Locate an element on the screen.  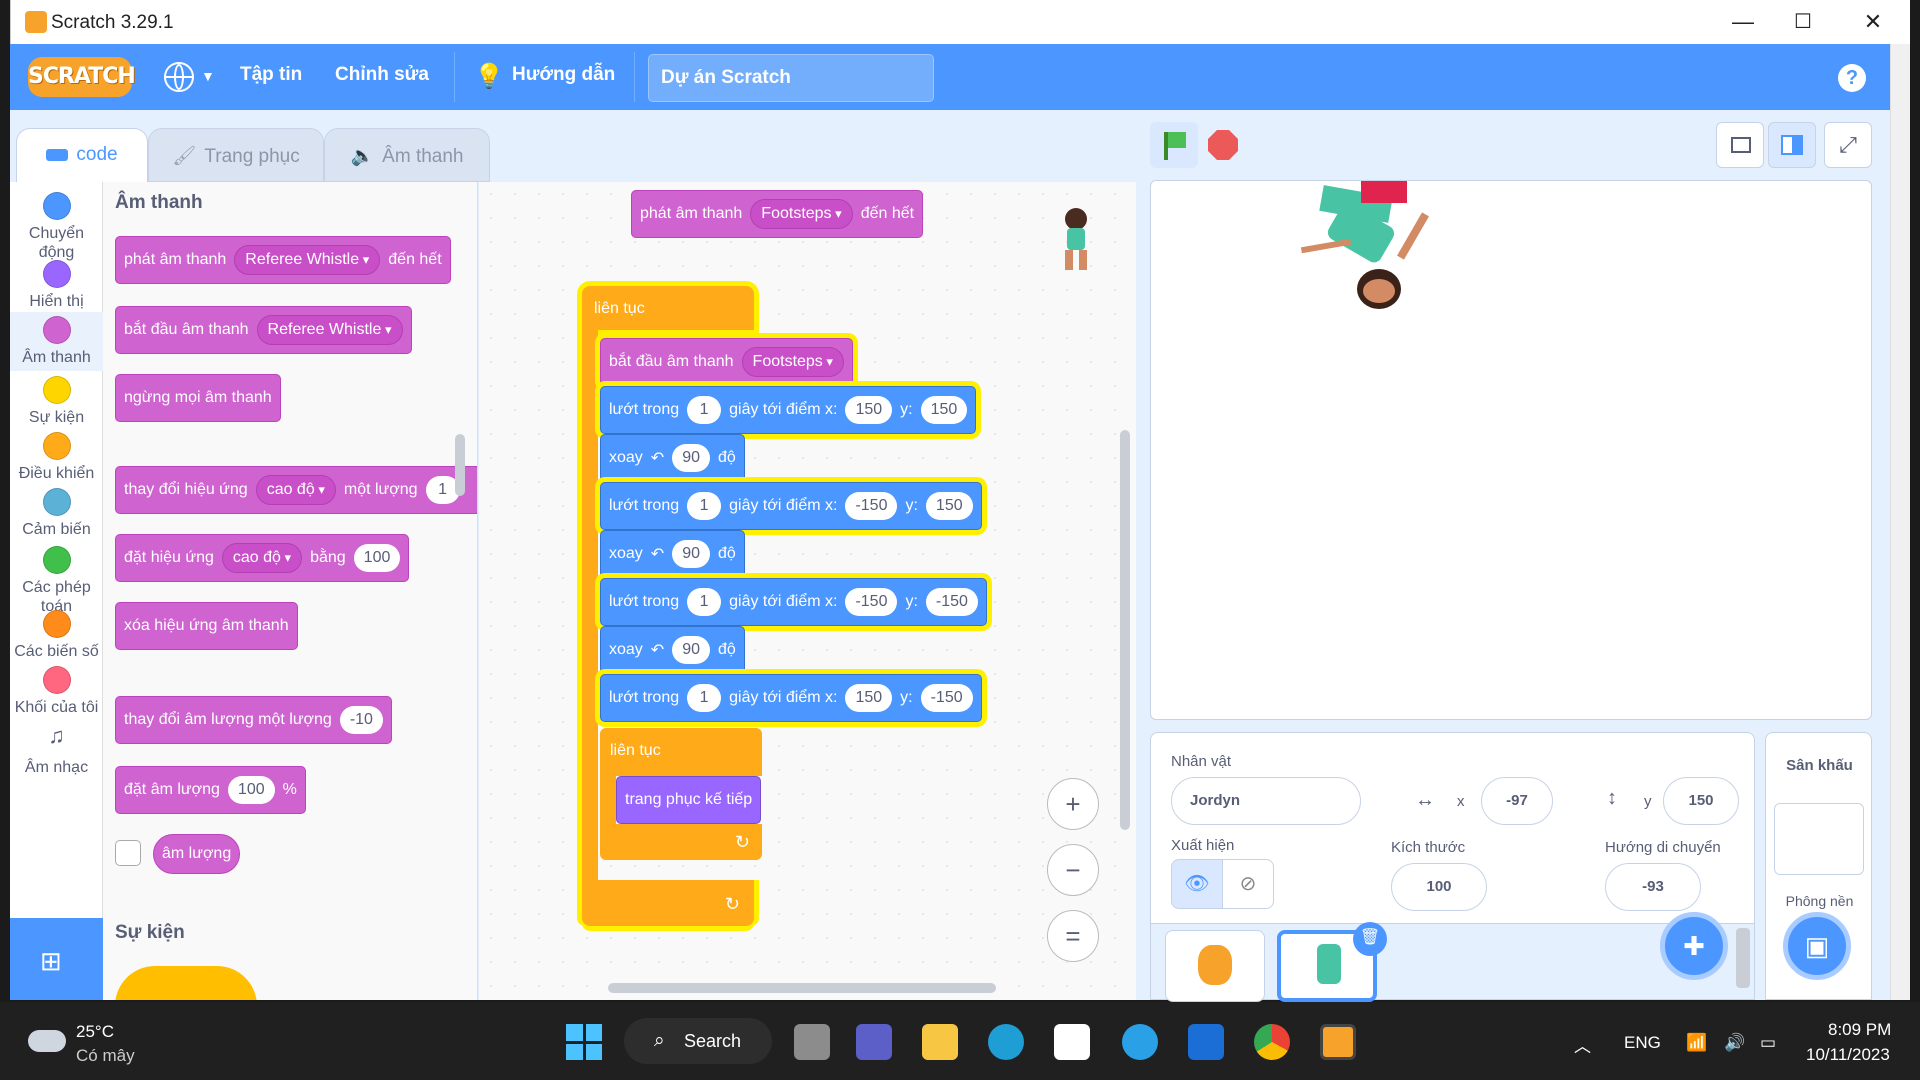
zoom-reset-button: = is located at coordinates (1073, 936).